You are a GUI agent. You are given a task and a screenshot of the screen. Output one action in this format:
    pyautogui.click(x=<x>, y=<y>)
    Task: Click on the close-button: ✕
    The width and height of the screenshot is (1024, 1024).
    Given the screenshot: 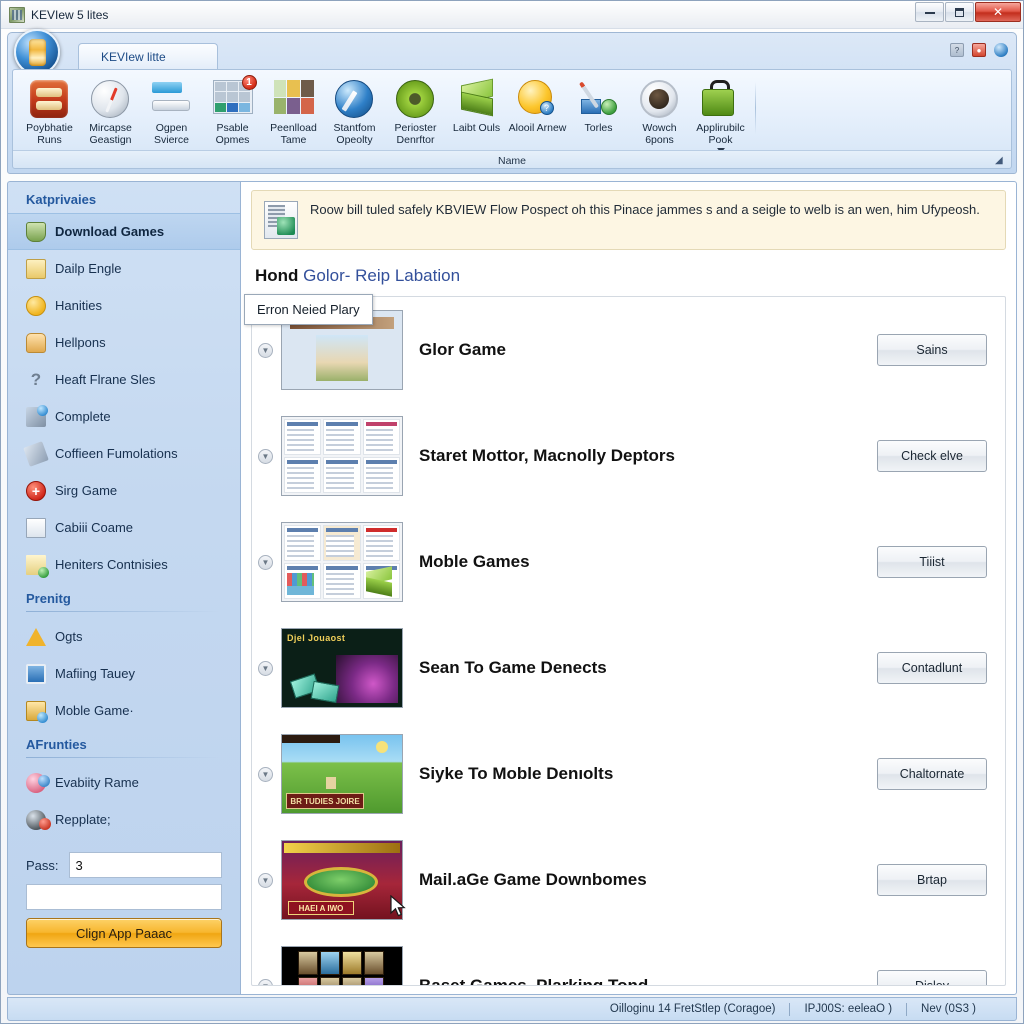 What is the action you would take?
    pyautogui.click(x=998, y=12)
    